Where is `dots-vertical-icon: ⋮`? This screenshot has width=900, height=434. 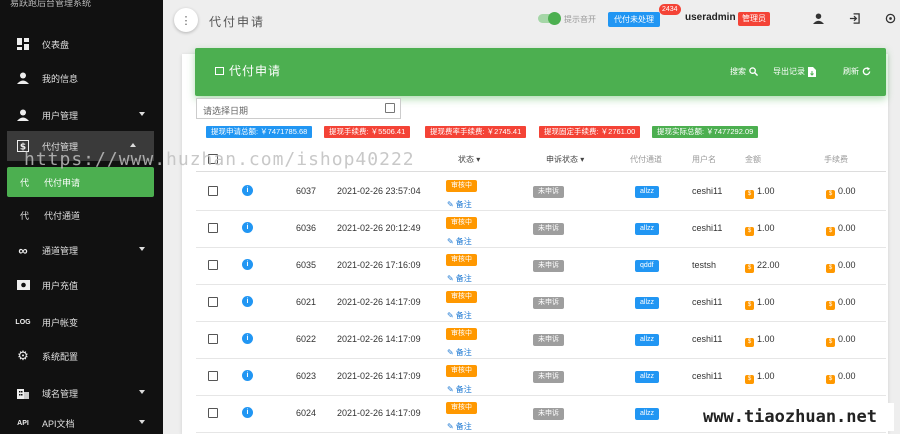 dots-vertical-icon: ⋮ is located at coordinates (186, 20).